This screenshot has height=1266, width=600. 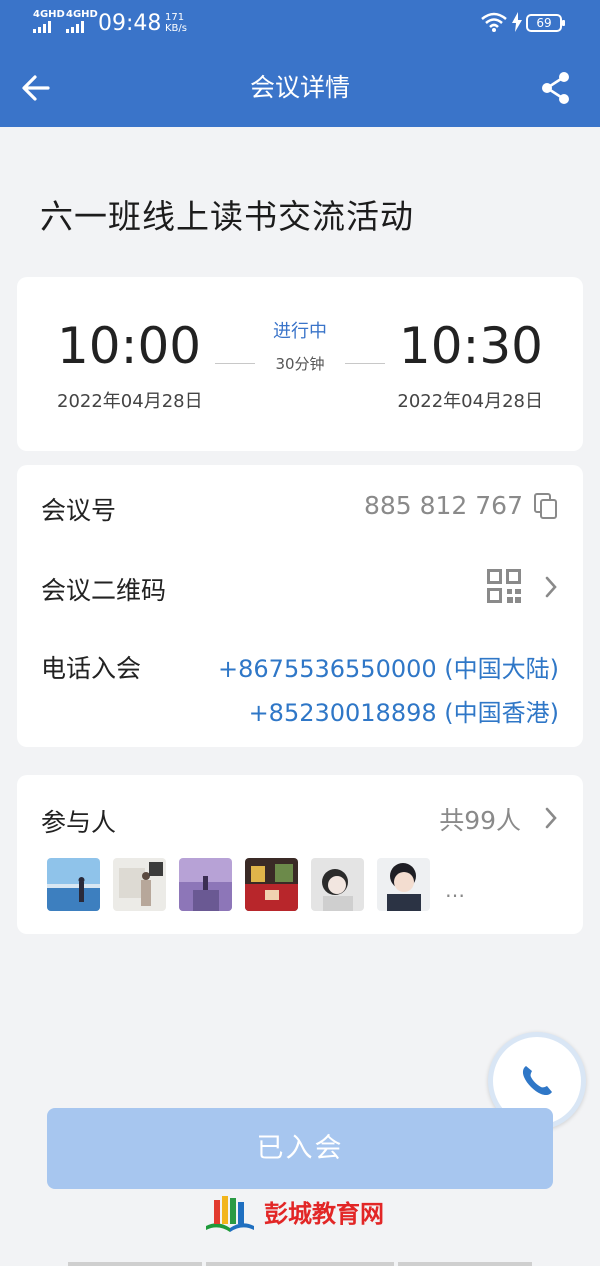 What do you see at coordinates (443, 505) in the screenshot?
I see `meeting-id-value: 885 812 767` at bounding box center [443, 505].